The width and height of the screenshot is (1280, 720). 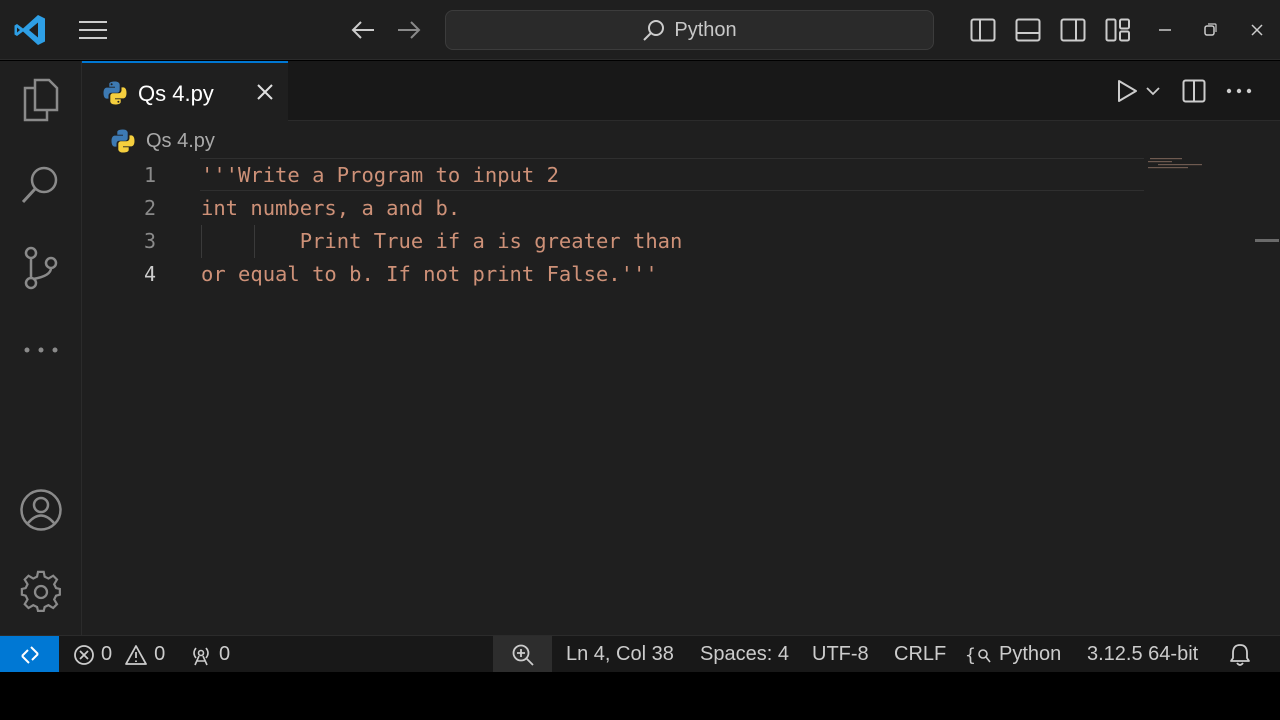 What do you see at coordinates (1239, 91) in the screenshot?
I see `ellipsis-icon` at bounding box center [1239, 91].